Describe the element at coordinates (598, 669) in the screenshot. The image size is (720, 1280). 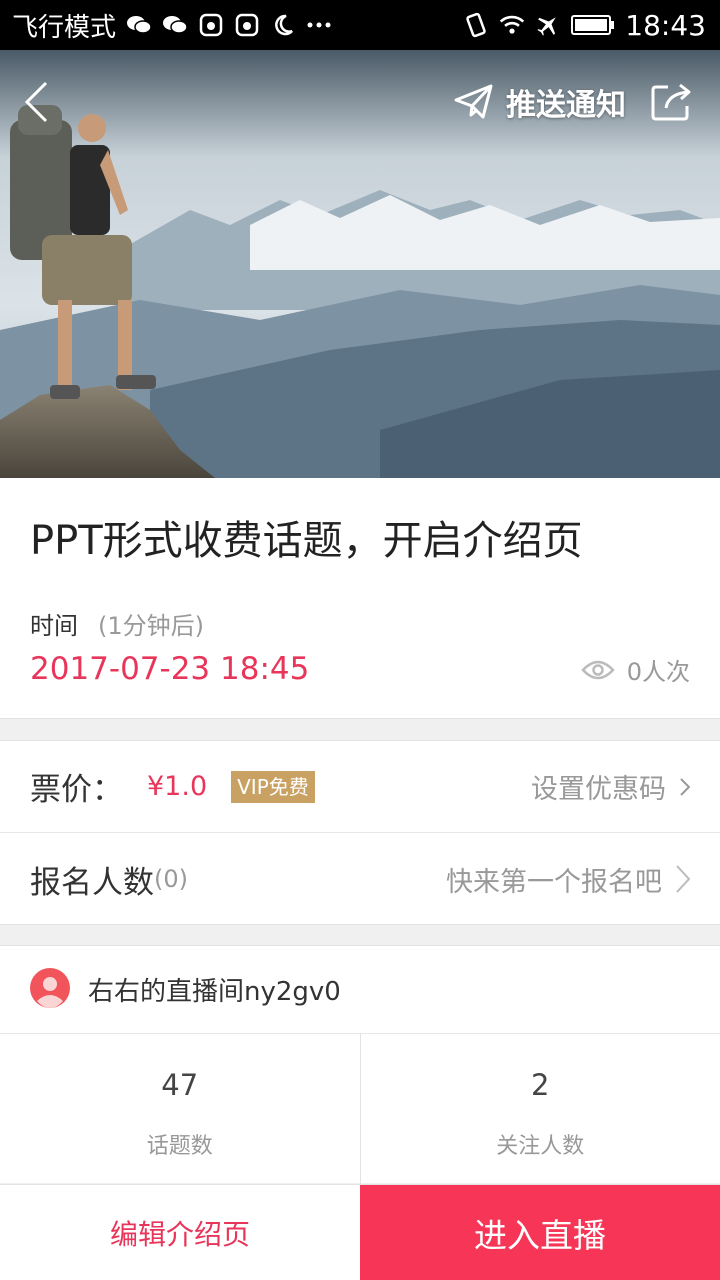
I see `eye-icon` at that location.